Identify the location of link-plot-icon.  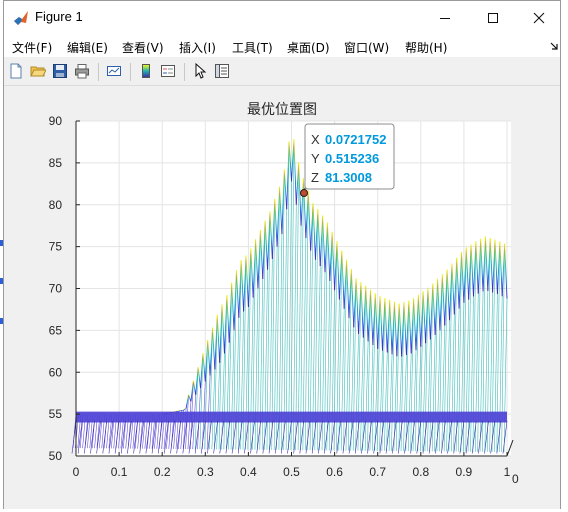
(114, 71).